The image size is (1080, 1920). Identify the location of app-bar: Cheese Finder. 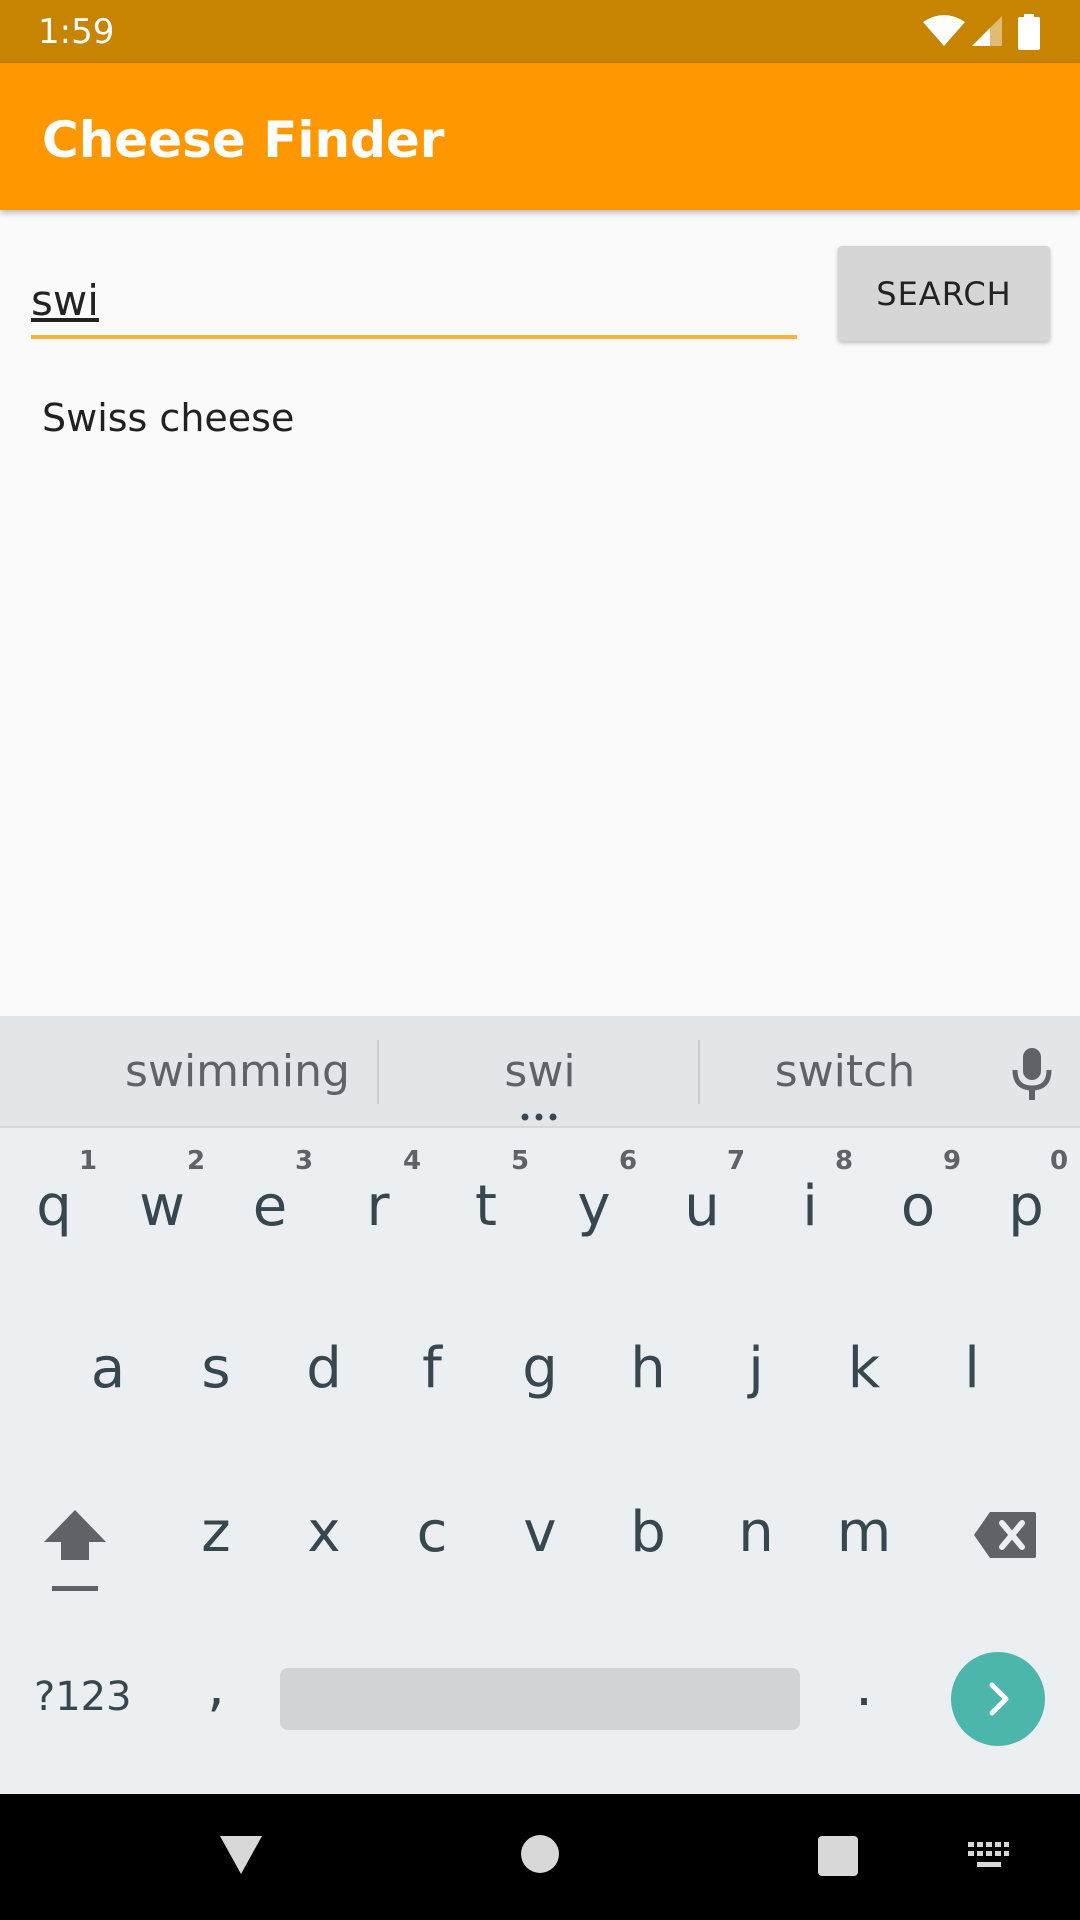
(540, 136).